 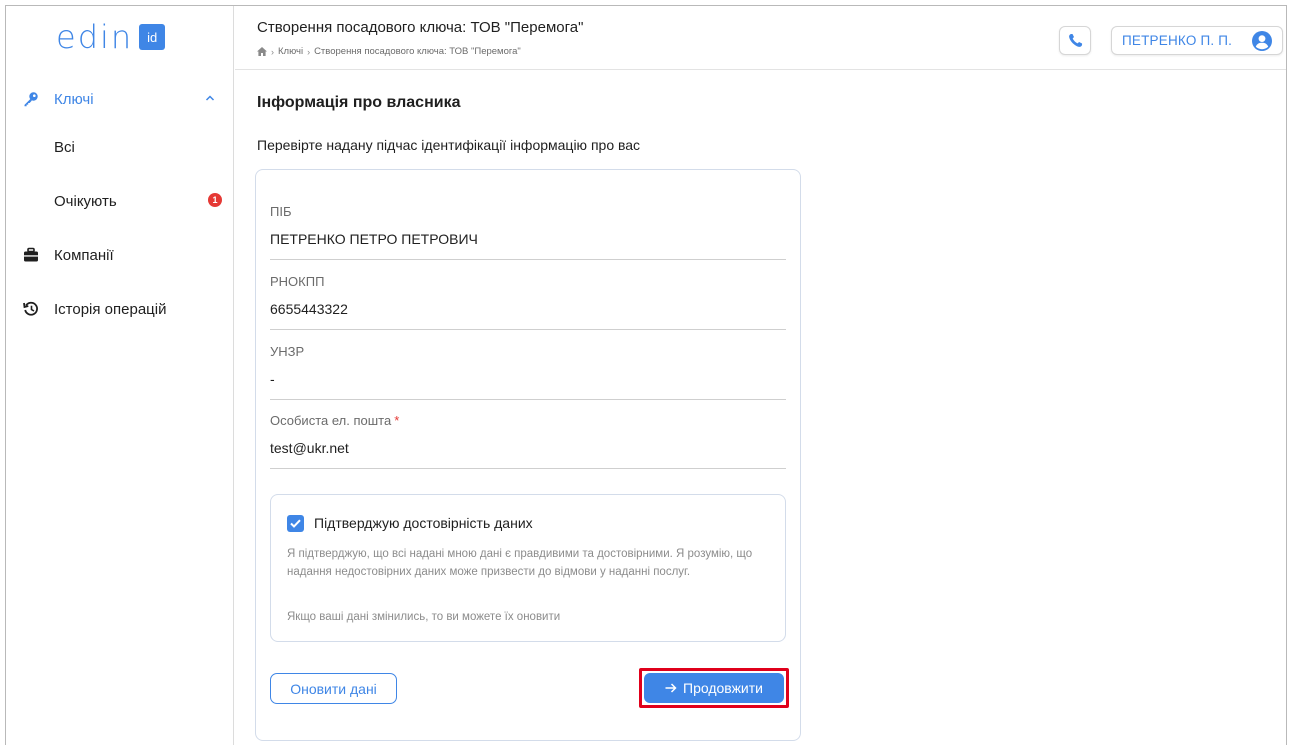 What do you see at coordinates (359, 102) in the screenshot?
I see `section-title: Інформація про власника` at bounding box center [359, 102].